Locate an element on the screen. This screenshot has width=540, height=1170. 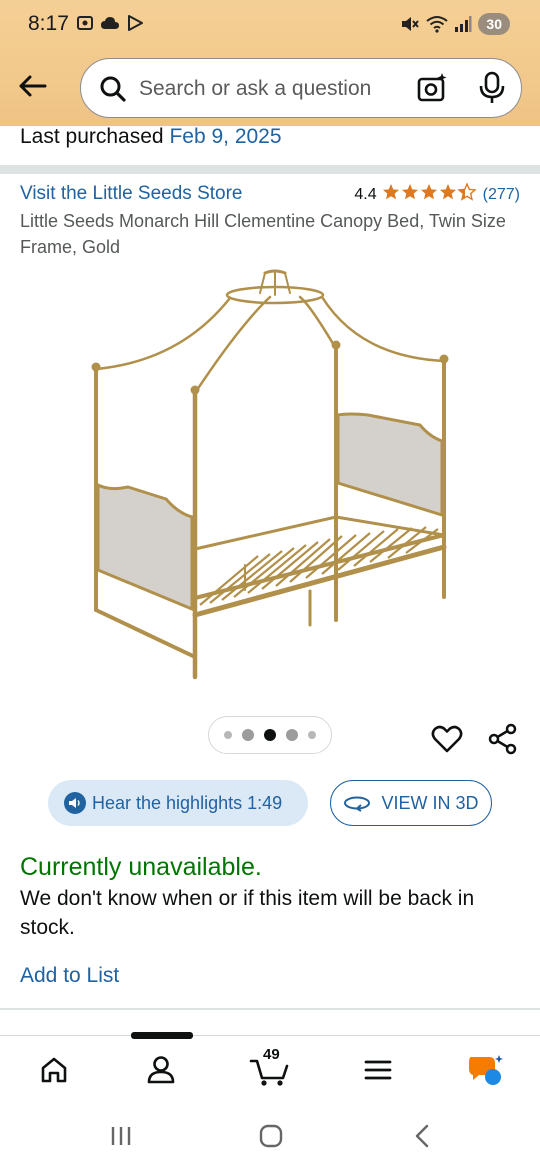
status-system-icons: 30 is located at coordinates (455, 24).